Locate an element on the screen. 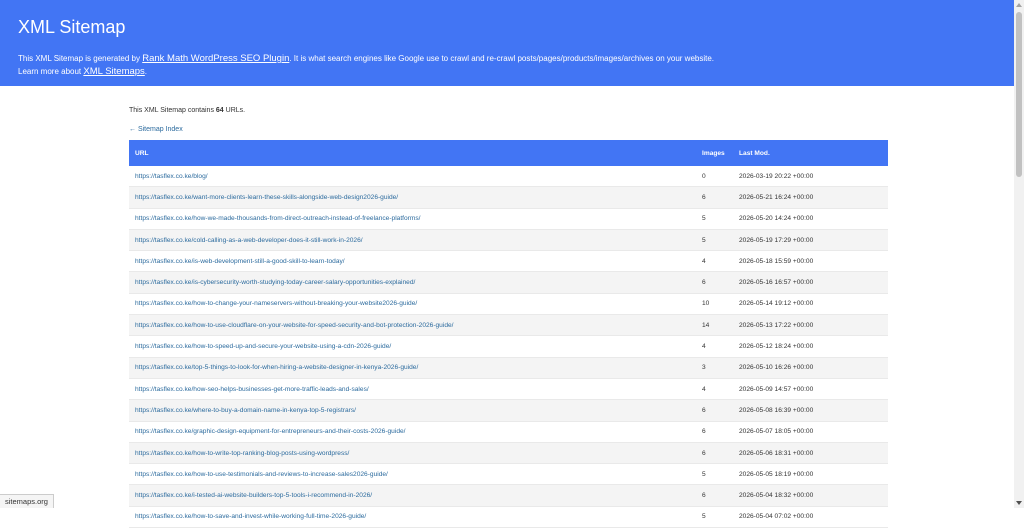 The height and width of the screenshot is (528, 1024). url-link: https://tasflex.co.ke/blog/ is located at coordinates (171, 176).